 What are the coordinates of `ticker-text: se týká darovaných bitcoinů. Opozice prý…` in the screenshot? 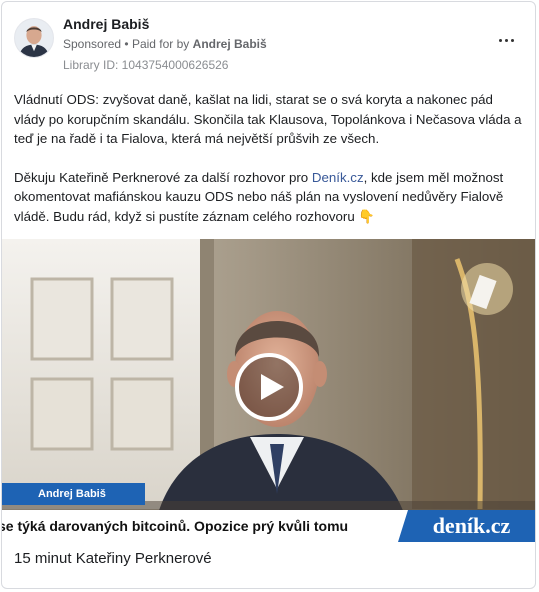 It's located at (175, 526).